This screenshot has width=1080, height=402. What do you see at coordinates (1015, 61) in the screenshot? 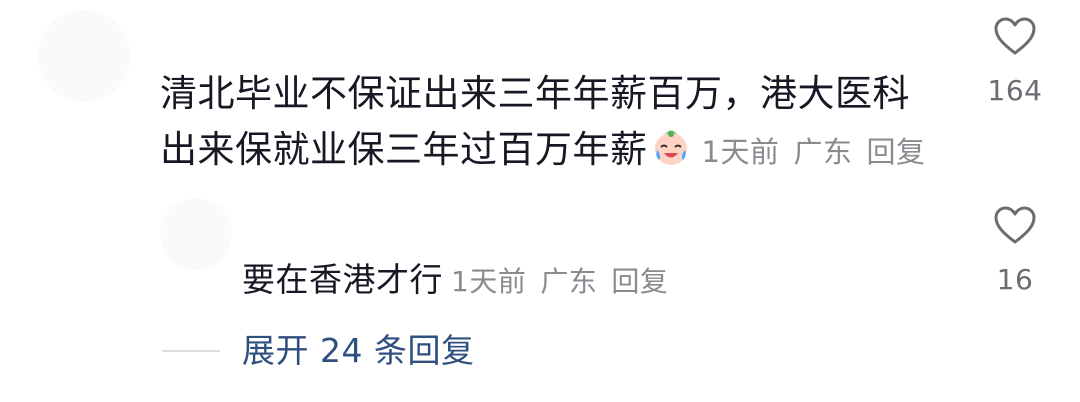
I see `like-control: 164` at bounding box center [1015, 61].